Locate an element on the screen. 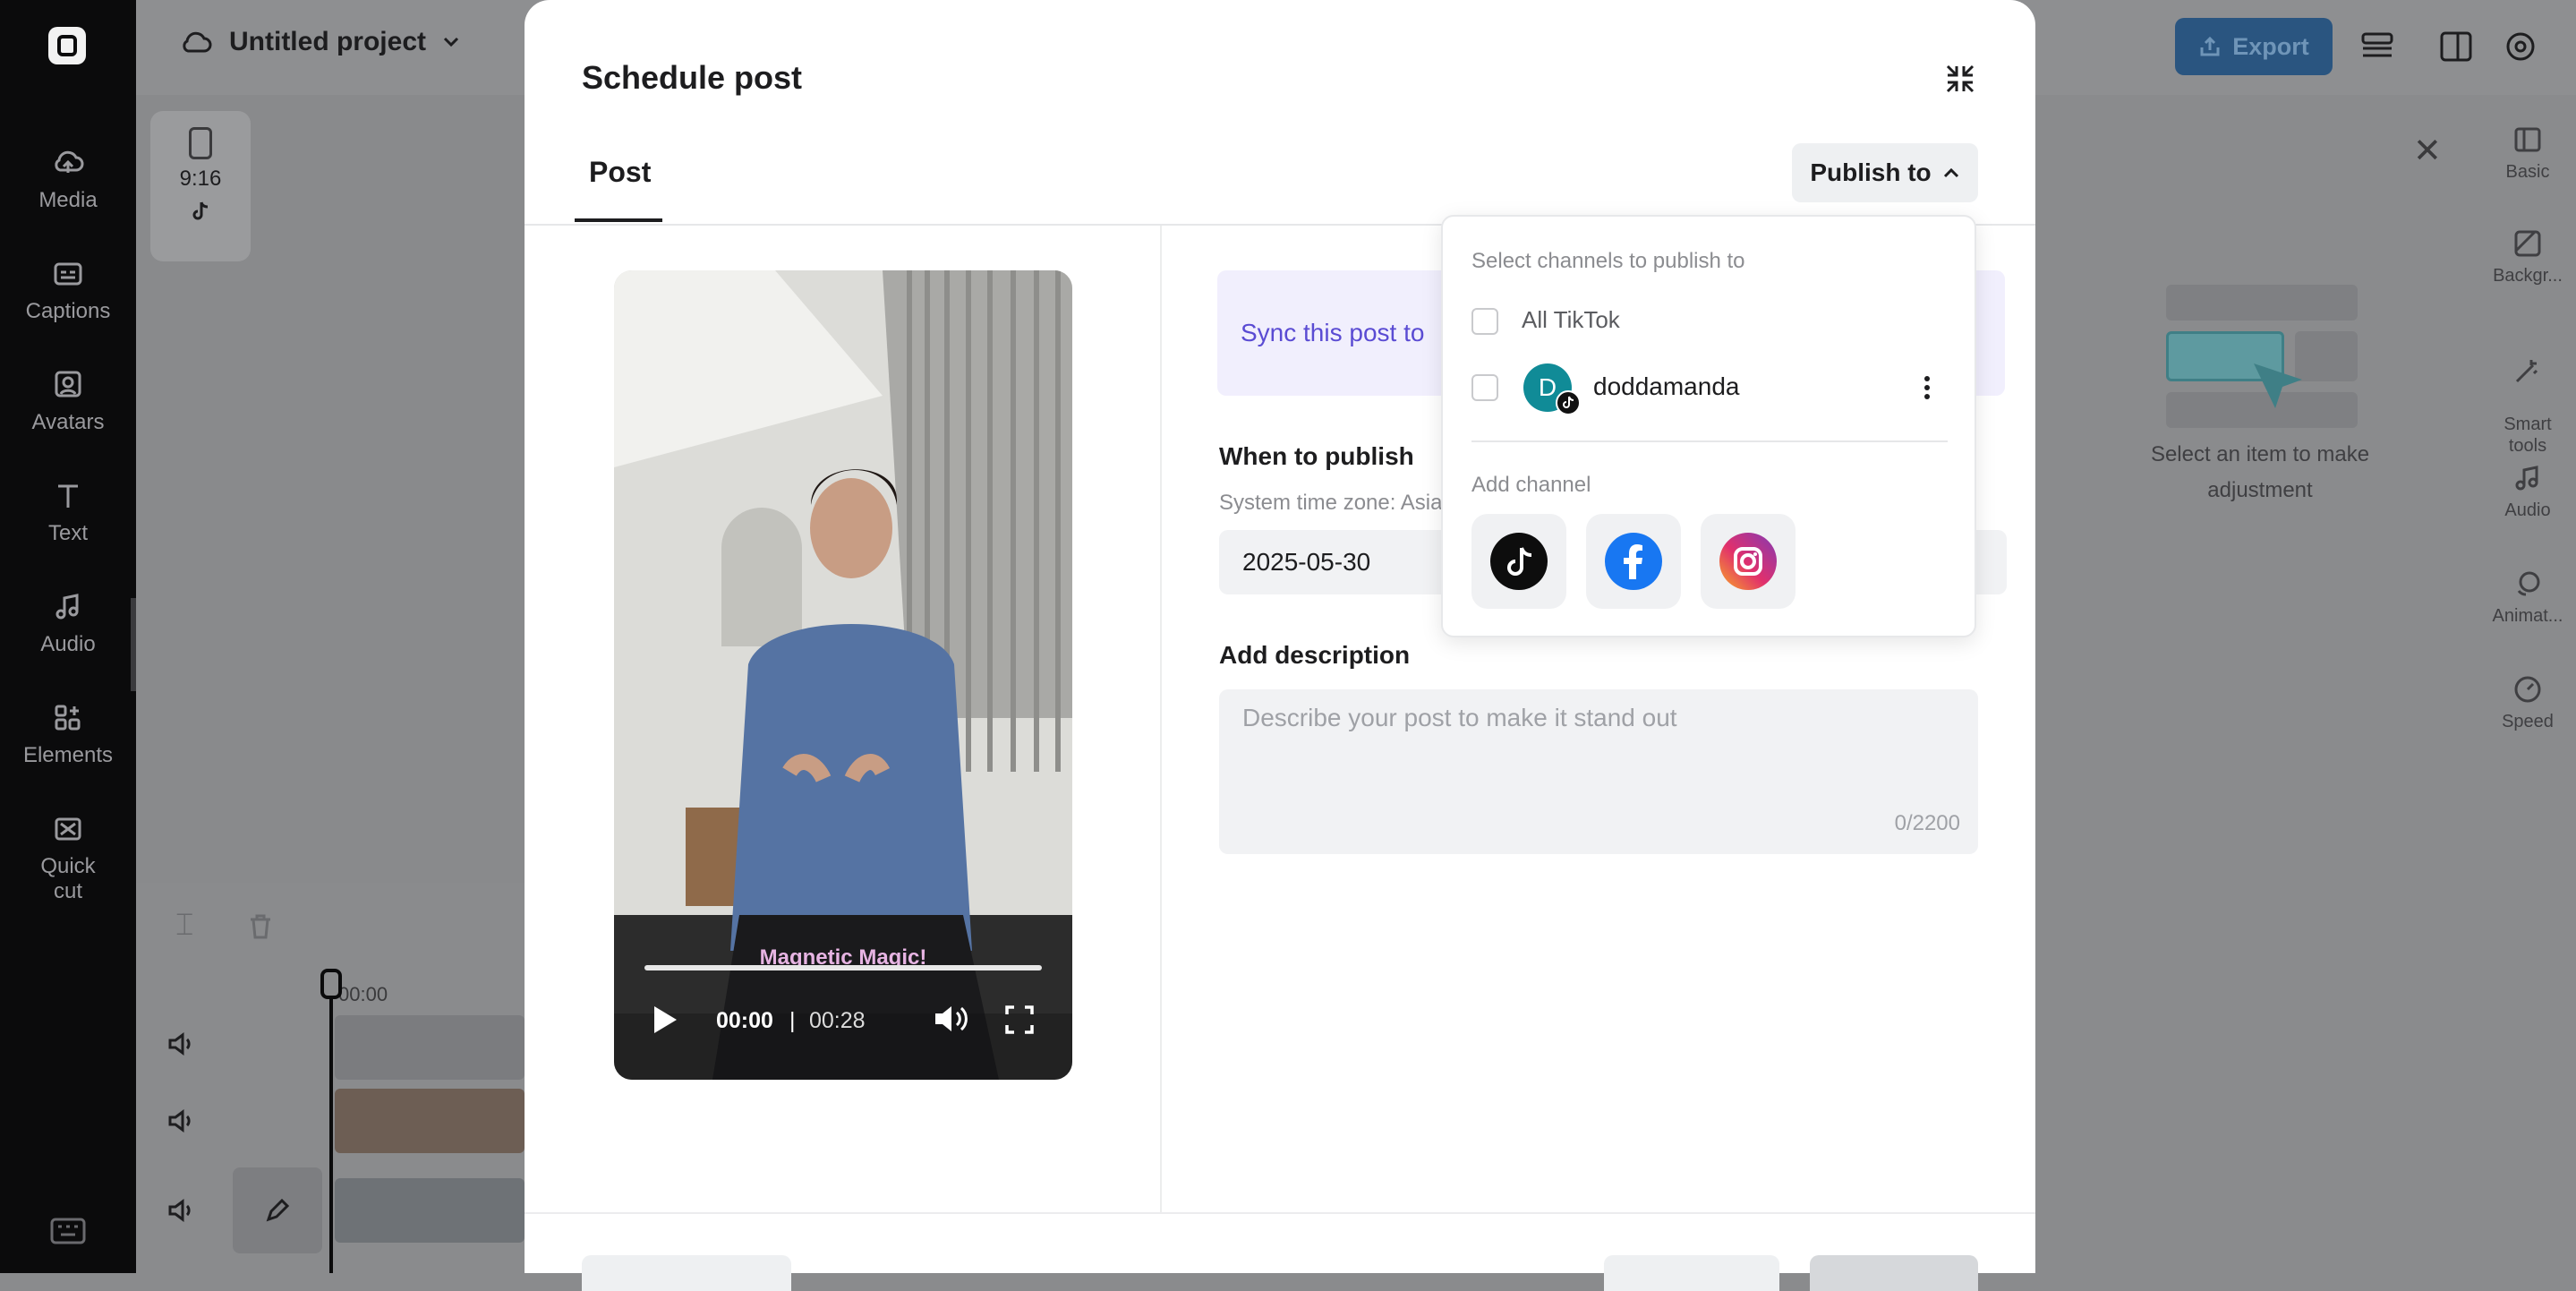 This screenshot has width=2576, height=1291. sidebar-item-elements: Elements is located at coordinates (68, 734).